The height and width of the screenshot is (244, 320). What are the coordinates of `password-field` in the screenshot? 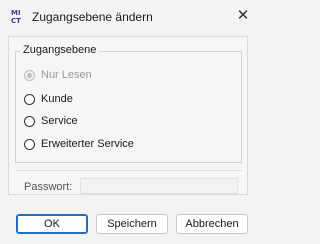 It's located at (159, 186).